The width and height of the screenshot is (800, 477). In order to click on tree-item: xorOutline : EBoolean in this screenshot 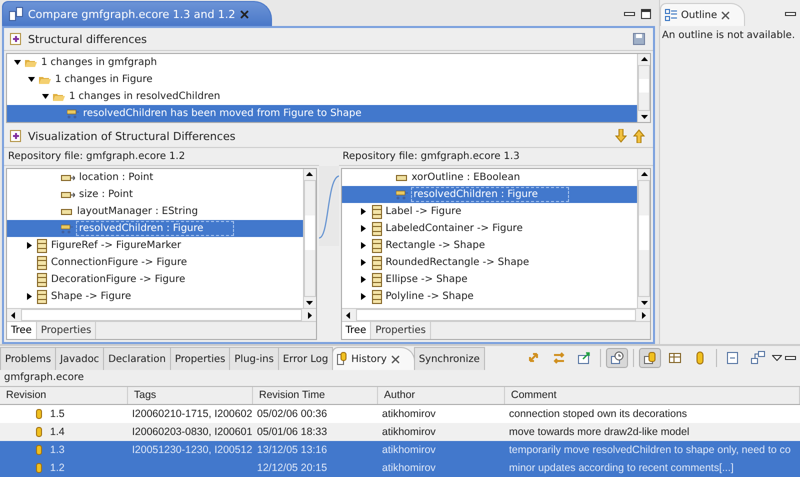, I will do `click(489, 177)`.